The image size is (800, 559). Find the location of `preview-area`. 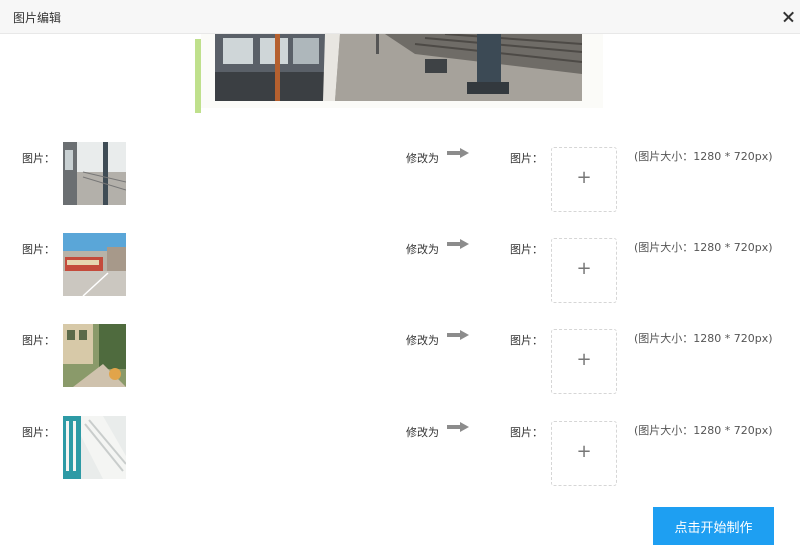

preview-area is located at coordinates (400, 74).